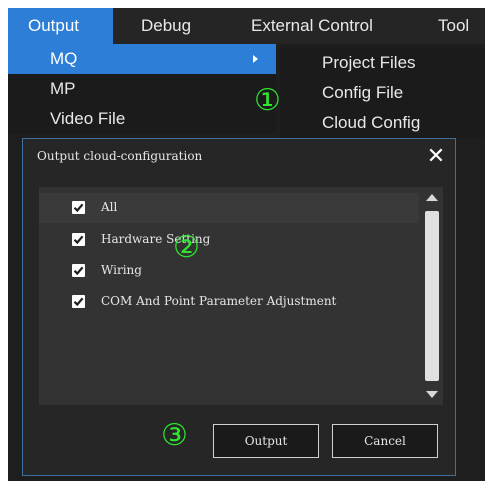  What do you see at coordinates (78, 301) in the screenshot?
I see `checkbox-com-point-adjustment` at bounding box center [78, 301].